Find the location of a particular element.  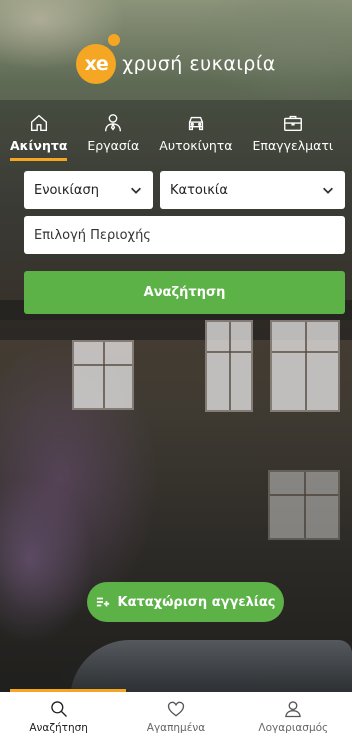

logo-text: xe is located at coordinates (96, 64).